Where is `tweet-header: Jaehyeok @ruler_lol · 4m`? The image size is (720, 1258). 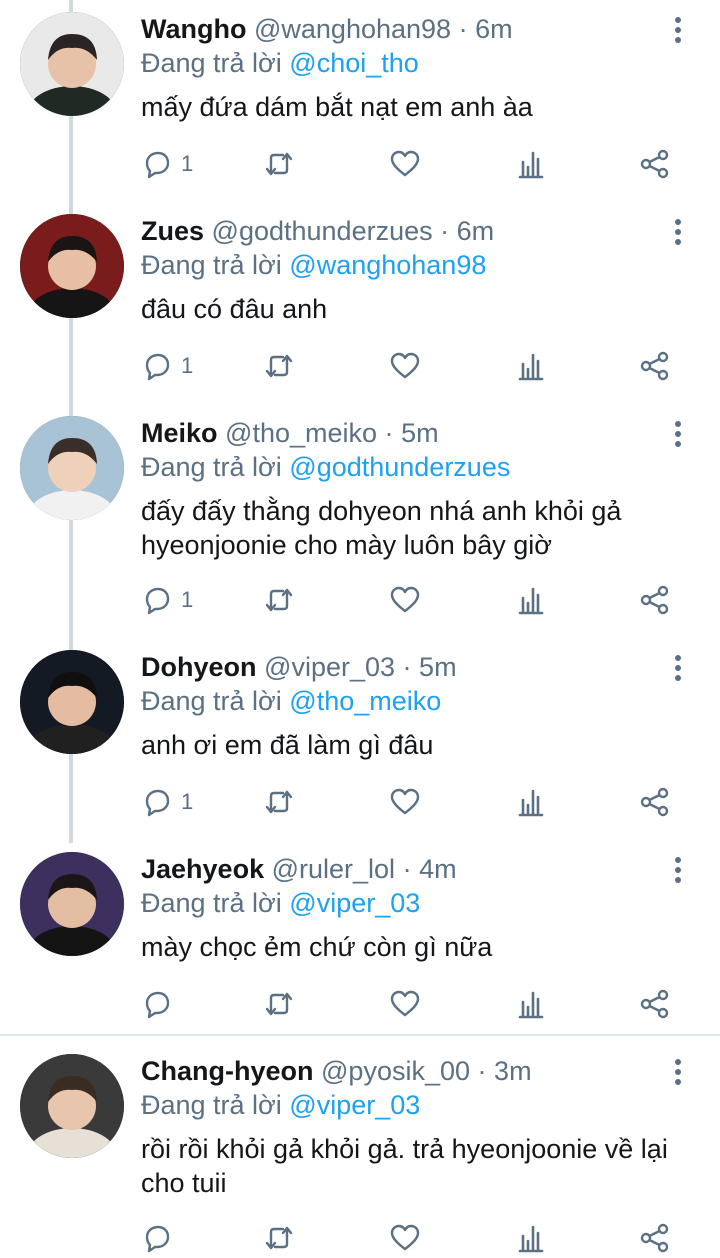
tweet-header: Jaehyeok @ruler_lol · 4m is located at coordinates (299, 869).